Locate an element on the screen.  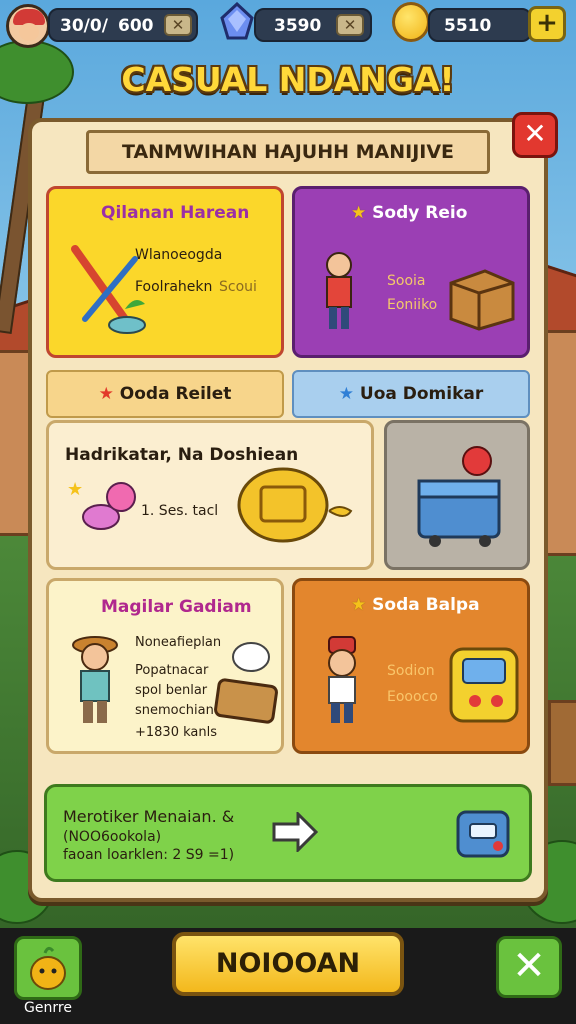
top-bar: 30/0/ 600 ✕ 3590 ✕ 5510 + is located at coordinates (288, 26).